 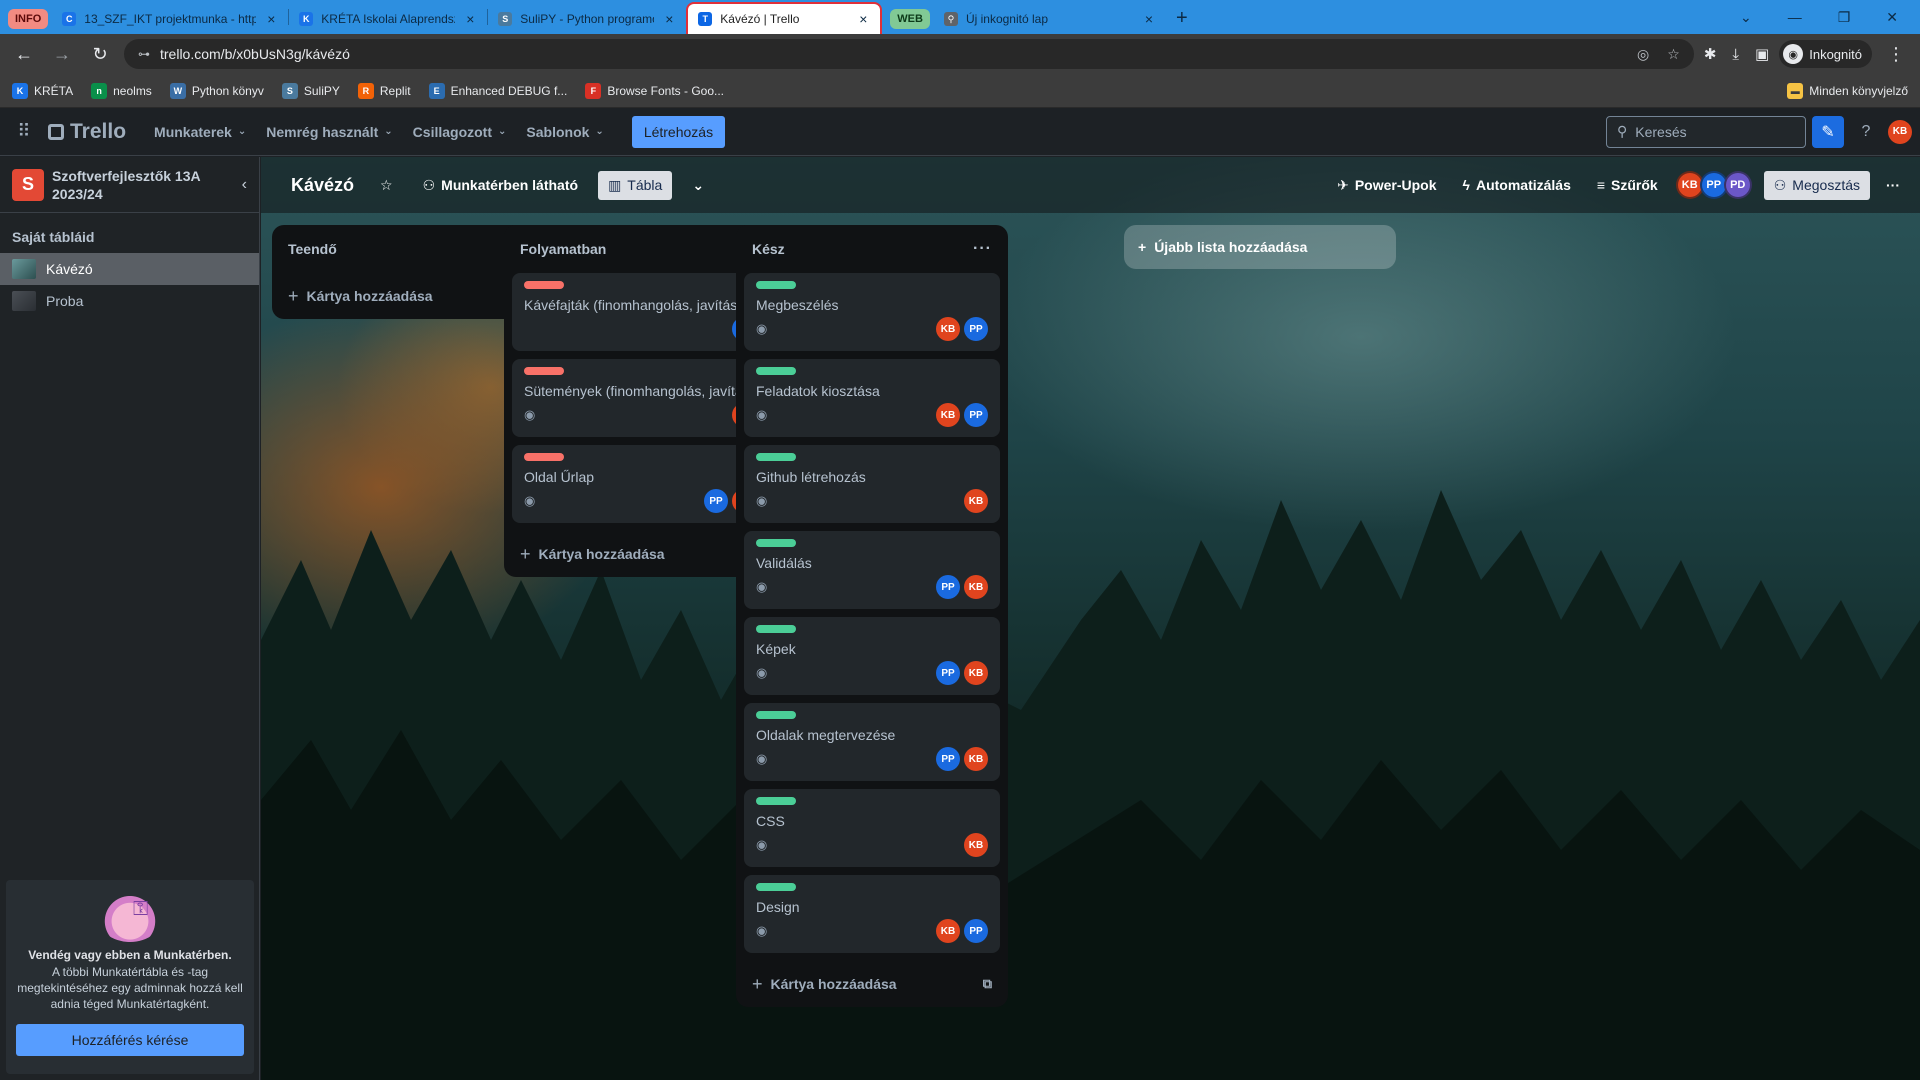 What do you see at coordinates (872, 398) in the screenshot?
I see `card: Feladatok kiosztása ◉ KB PP` at bounding box center [872, 398].